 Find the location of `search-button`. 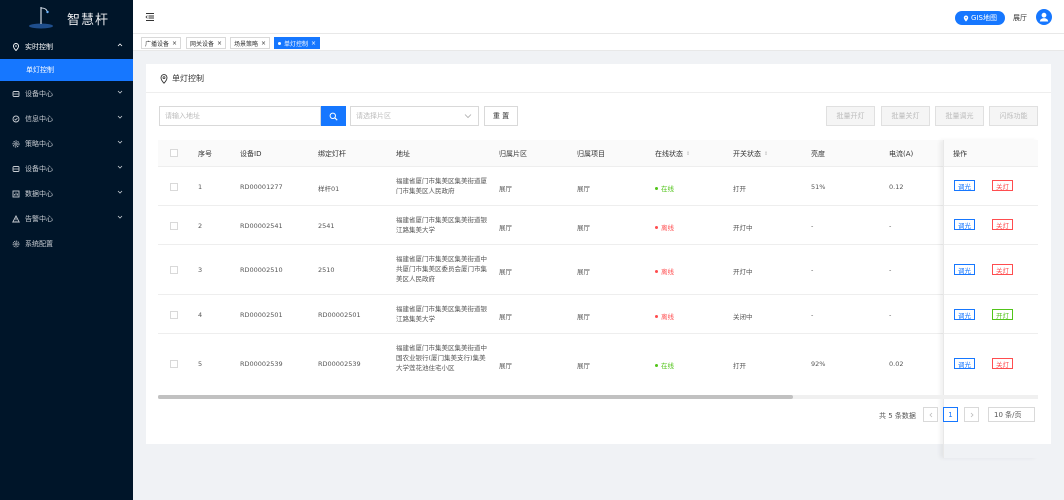

search-button is located at coordinates (333, 116).